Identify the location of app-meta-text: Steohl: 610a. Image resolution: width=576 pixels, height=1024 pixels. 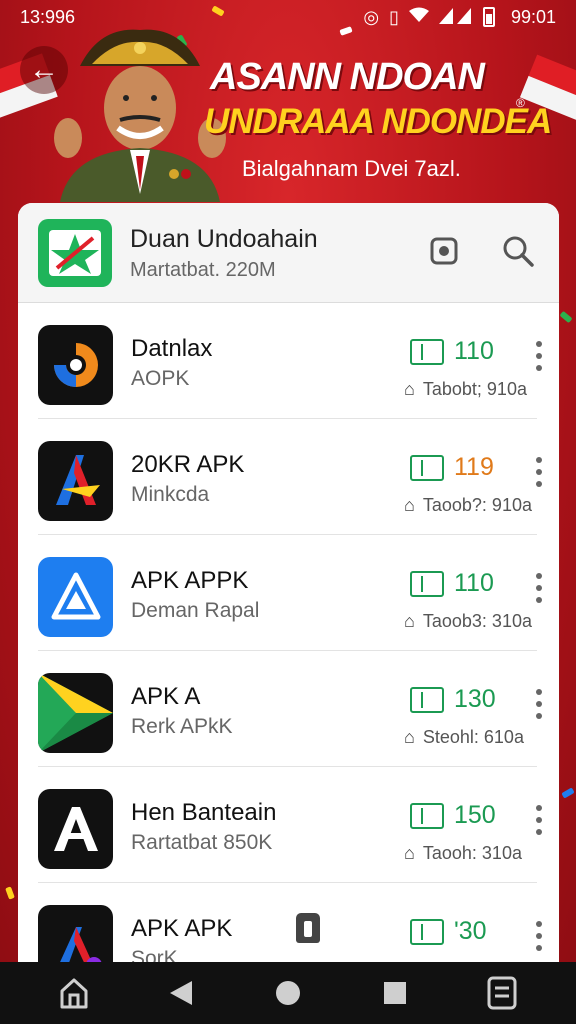
(473, 737).